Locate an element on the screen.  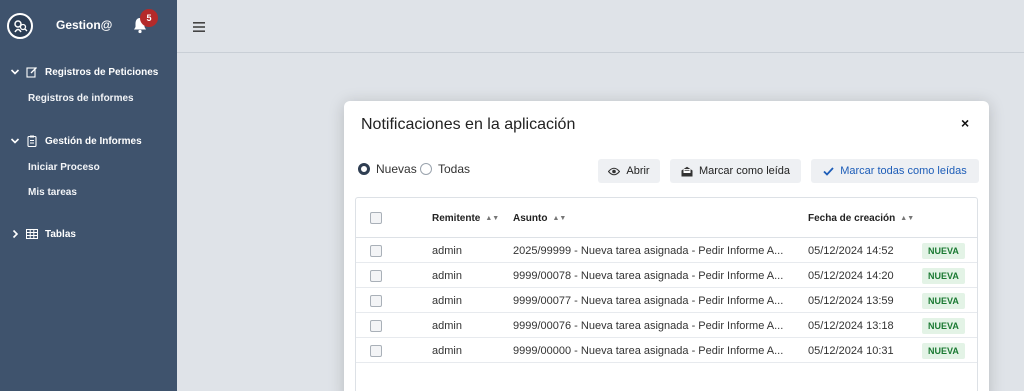
filter-all-label: Todas is located at coordinates (454, 169).